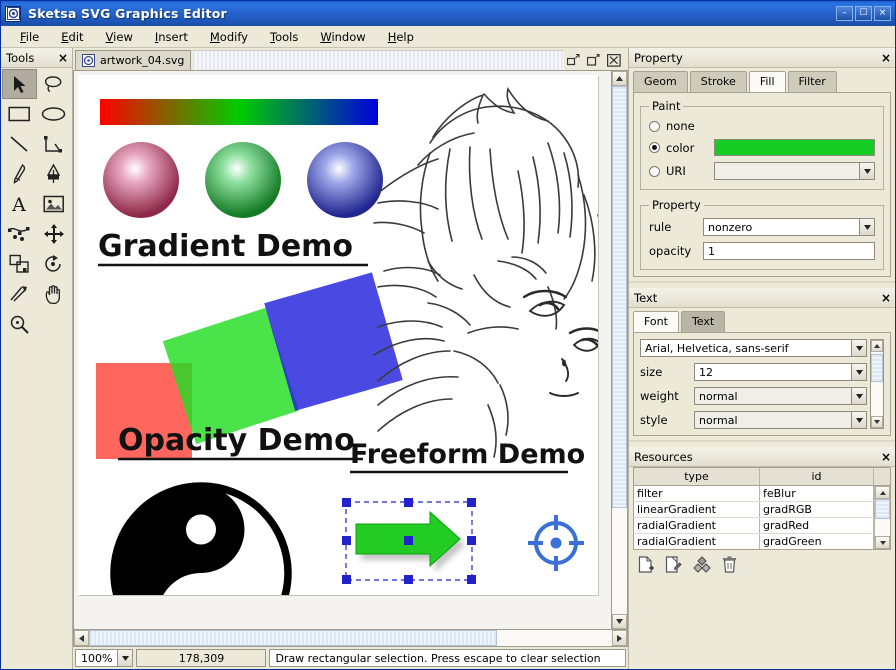  I want to click on restore-document-button, so click(573, 60).